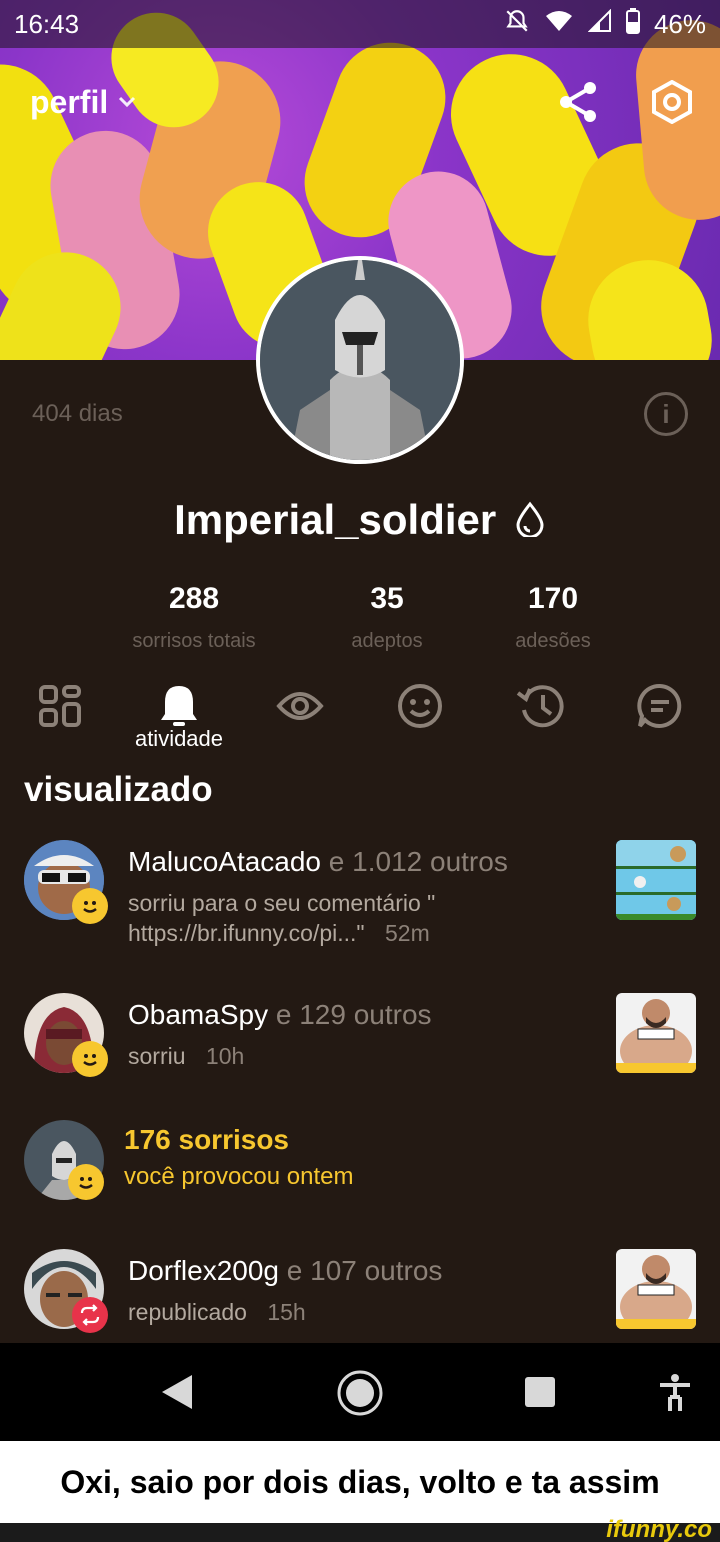 The height and width of the screenshot is (1542, 720). I want to click on profile-tabs, so click(360, 716).